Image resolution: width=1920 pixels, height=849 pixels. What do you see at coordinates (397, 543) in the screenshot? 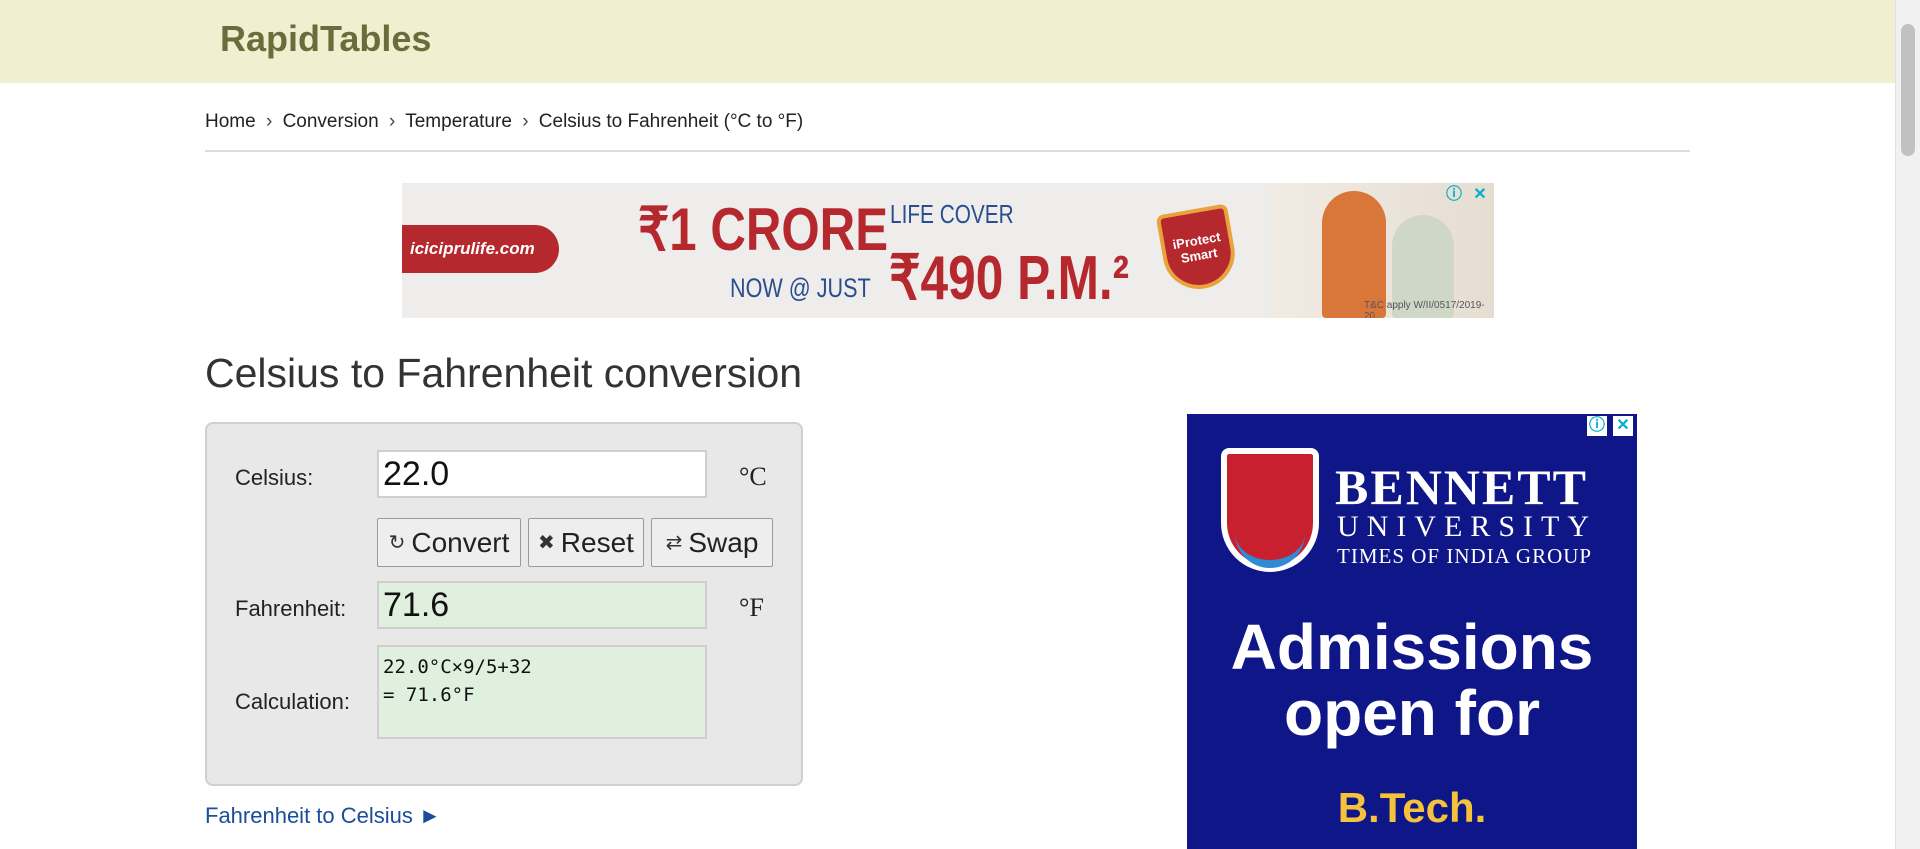
I see `refresh-icon: ↻` at bounding box center [397, 543].